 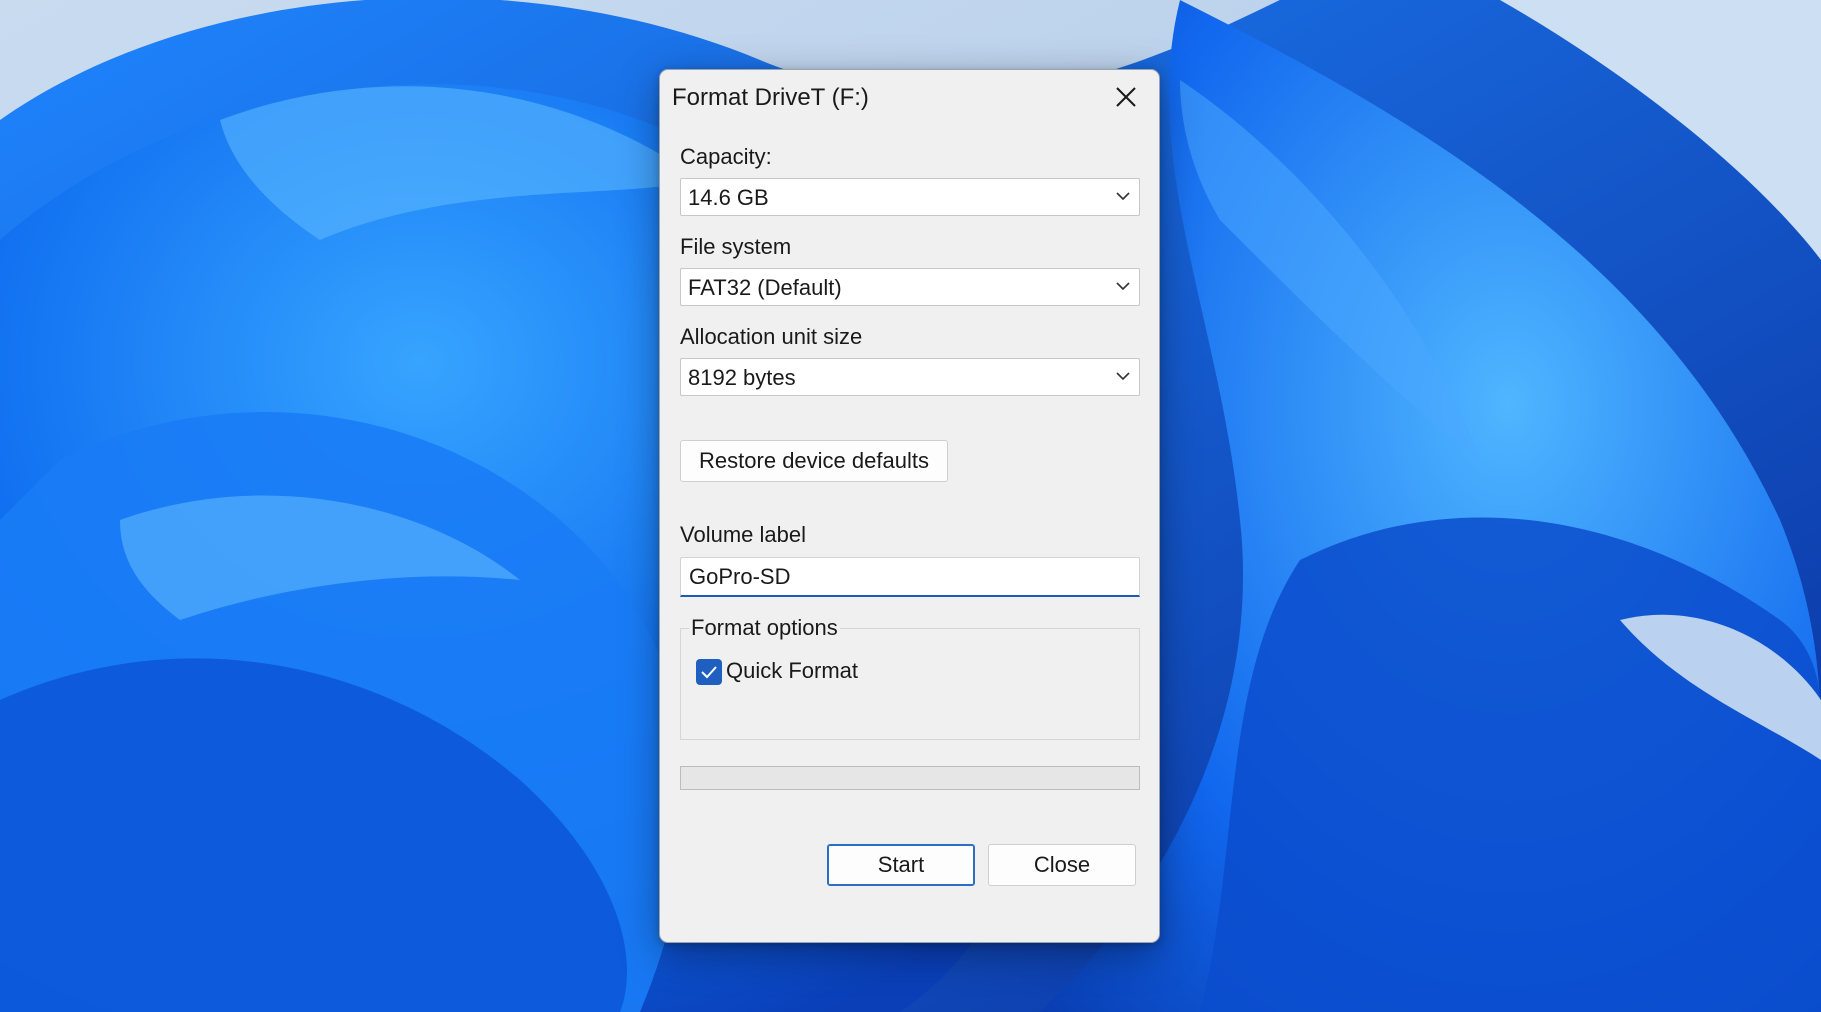 I want to click on close-button: Close, so click(x=1062, y=865).